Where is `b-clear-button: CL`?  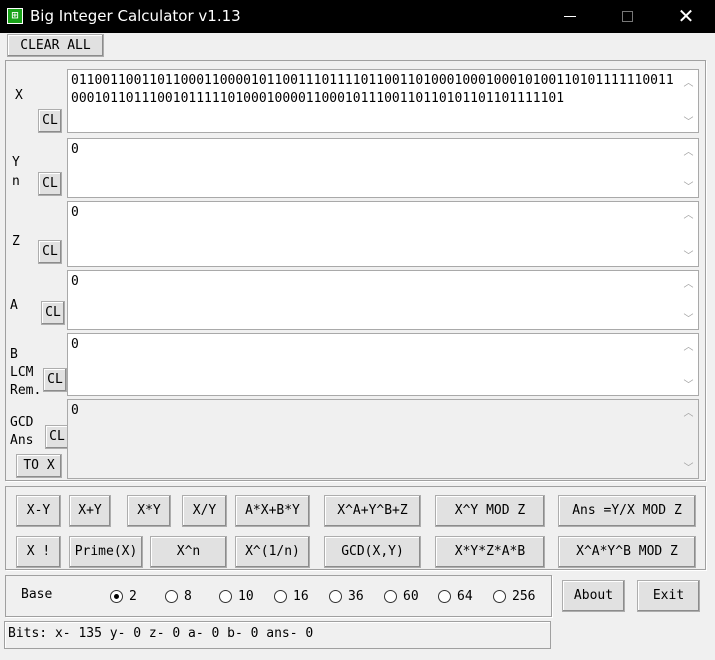 b-clear-button: CL is located at coordinates (55, 380).